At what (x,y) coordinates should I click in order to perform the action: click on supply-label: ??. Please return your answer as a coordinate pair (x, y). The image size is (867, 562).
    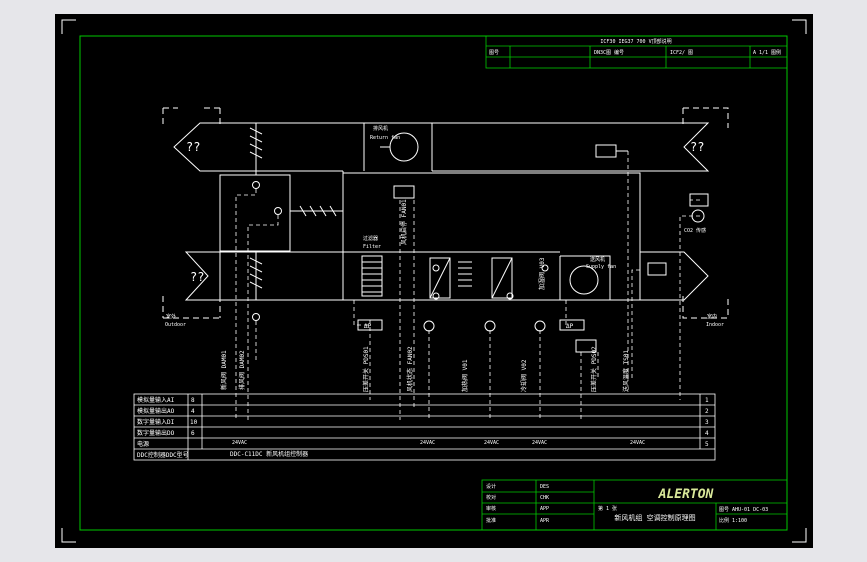
    Looking at the image, I should click on (197, 277).